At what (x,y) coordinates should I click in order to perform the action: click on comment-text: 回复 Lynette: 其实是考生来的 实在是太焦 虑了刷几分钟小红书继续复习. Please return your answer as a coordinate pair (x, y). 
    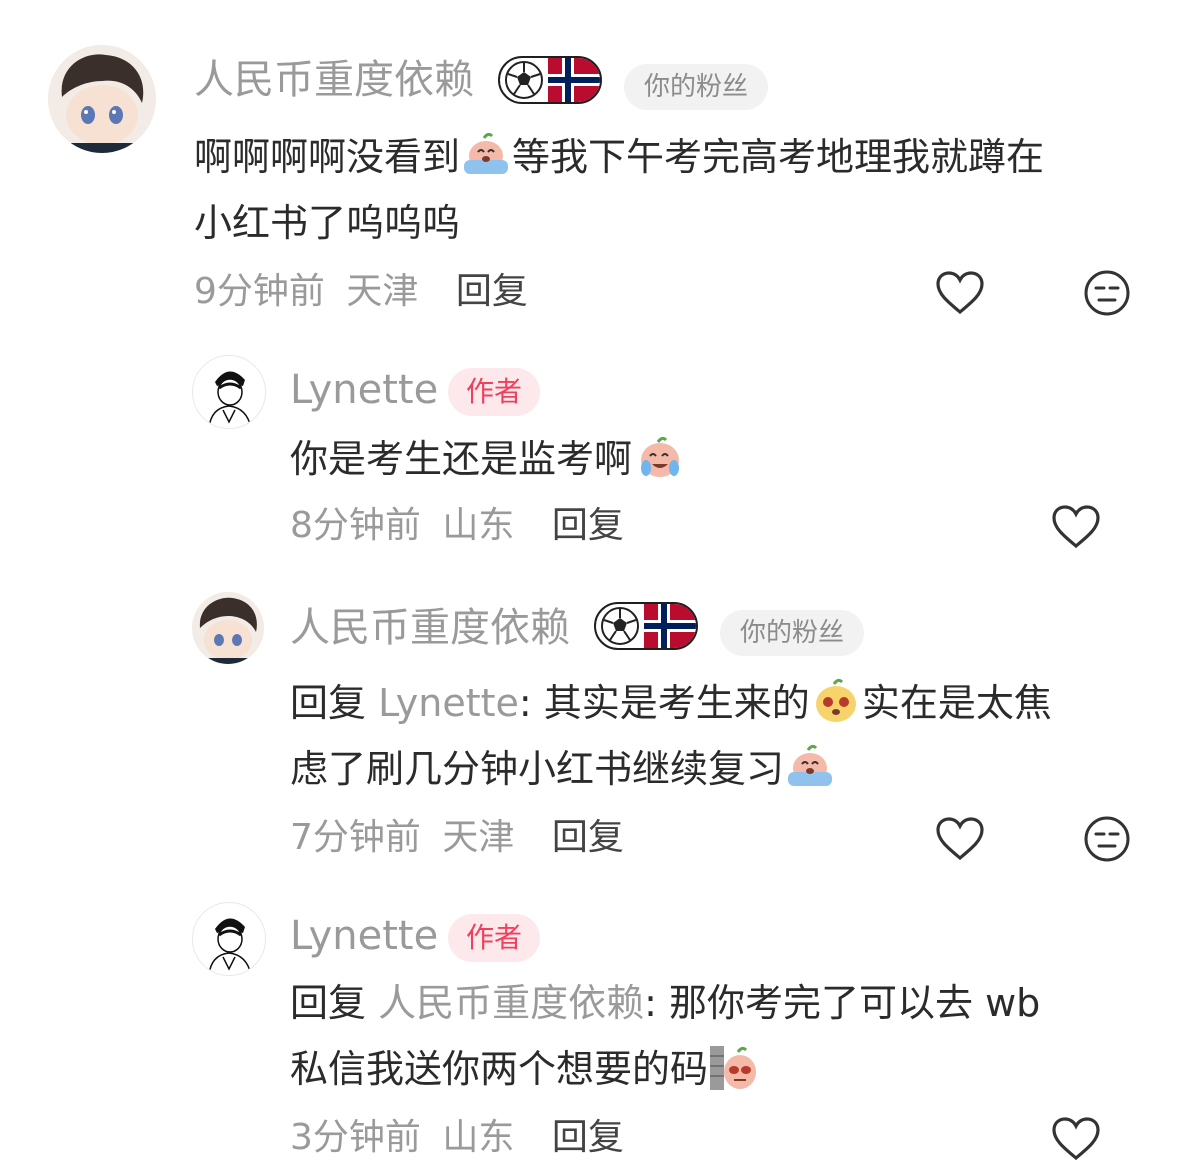
    Looking at the image, I should click on (720, 736).